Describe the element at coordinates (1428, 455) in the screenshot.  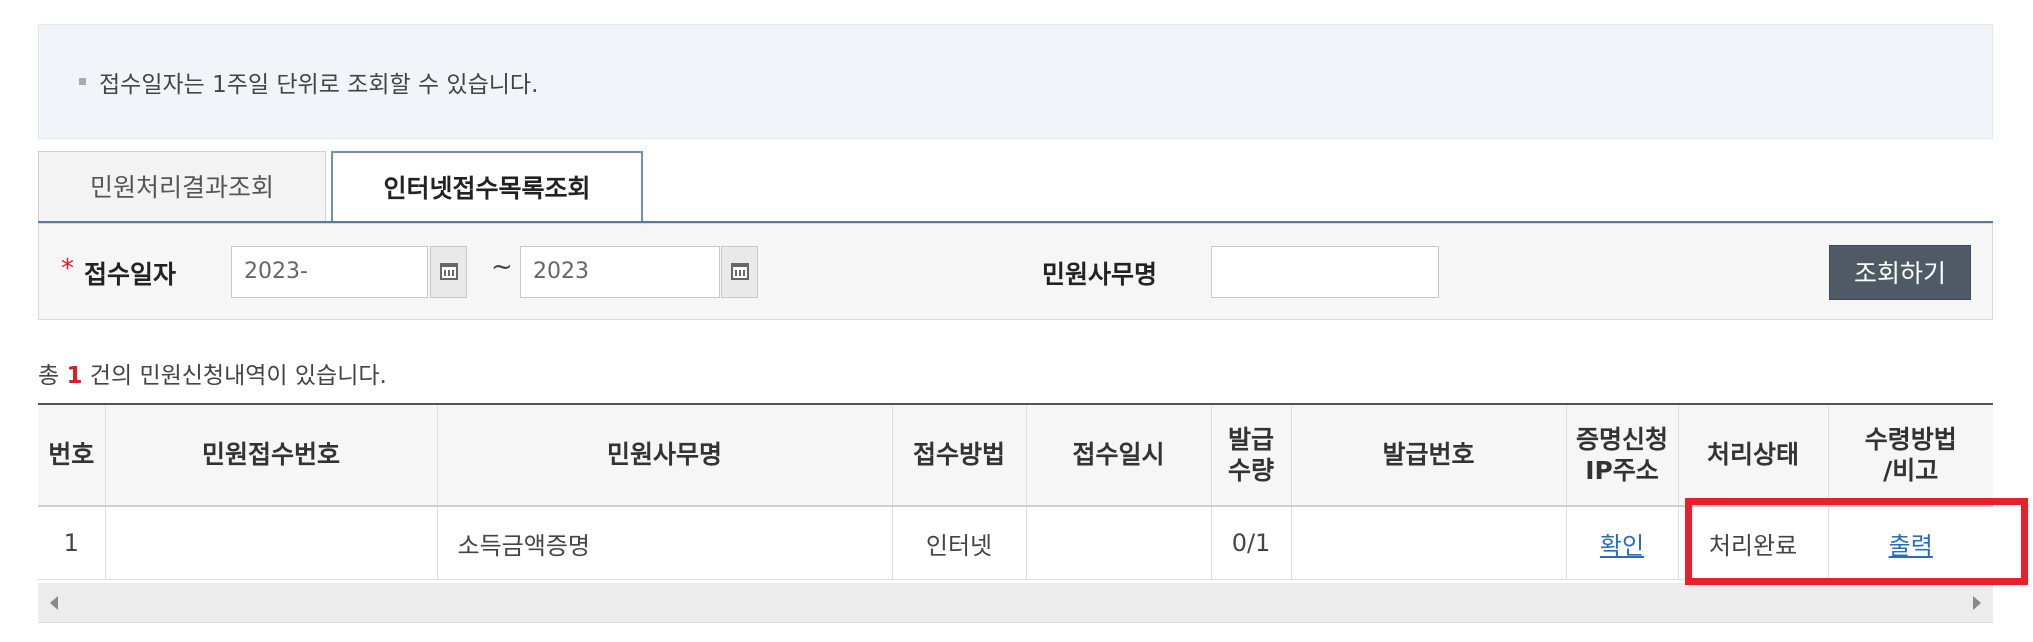
I see `col-header: 발급번호` at that location.